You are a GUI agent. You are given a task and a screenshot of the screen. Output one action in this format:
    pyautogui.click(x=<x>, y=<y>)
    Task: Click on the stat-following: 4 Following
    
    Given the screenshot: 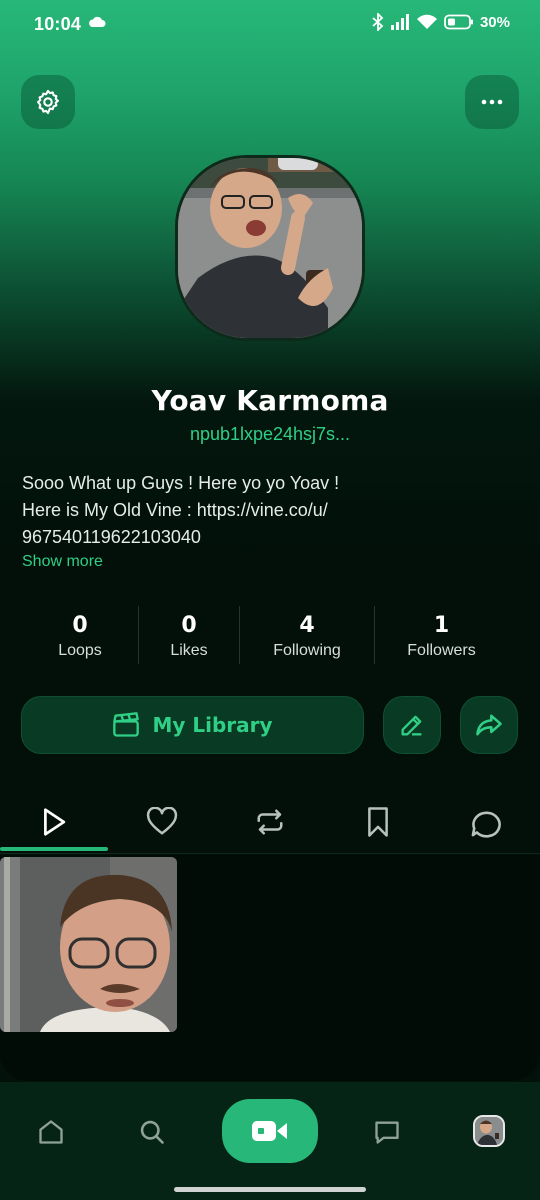 What is the action you would take?
    pyautogui.click(x=307, y=636)
    